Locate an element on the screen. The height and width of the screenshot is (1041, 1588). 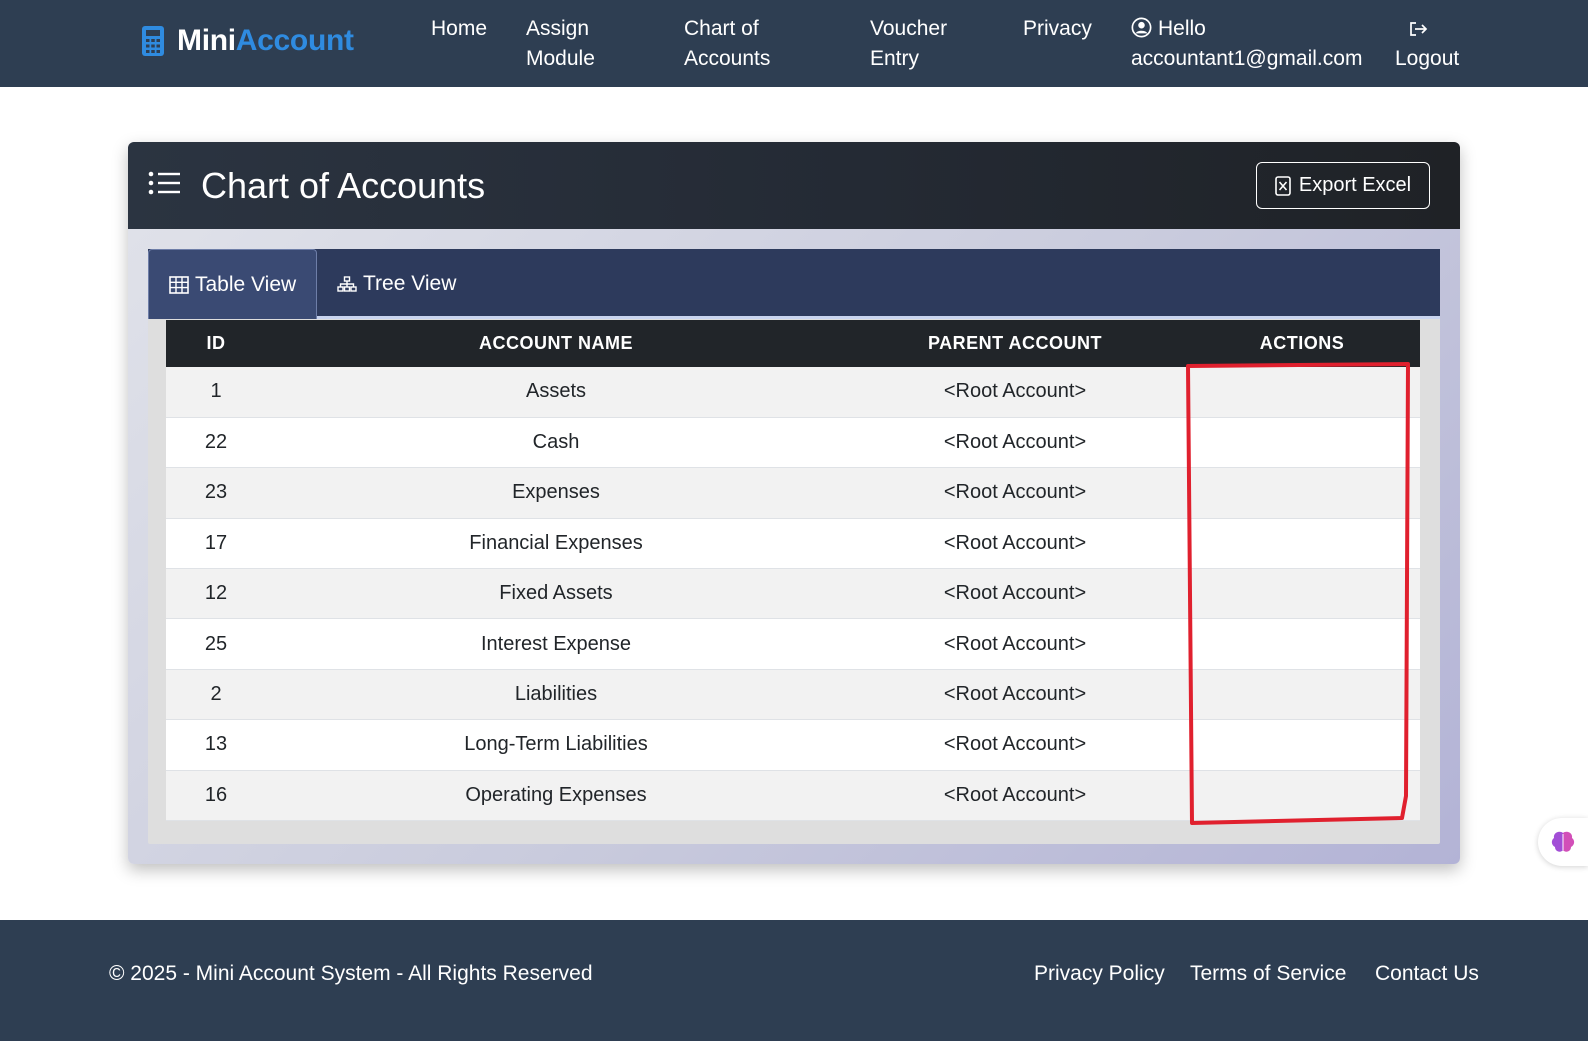
table-row: 17Financial Expenses<Root Account> is located at coordinates (793, 543).